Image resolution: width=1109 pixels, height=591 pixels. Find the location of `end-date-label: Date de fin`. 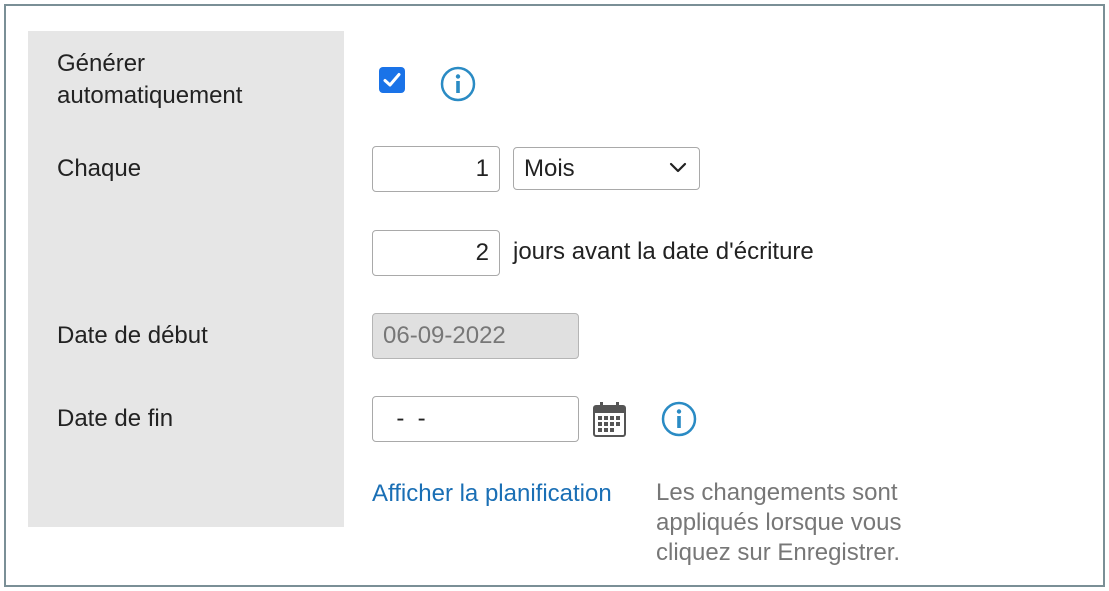

end-date-label: Date de fin is located at coordinates (115, 418).